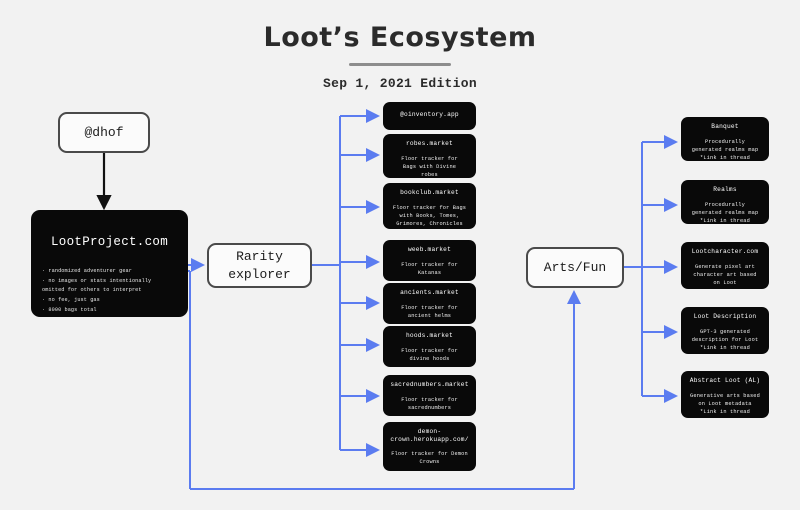 This screenshot has height=510, width=800. I want to click on node-title: Lootcharacter.com, so click(725, 251).